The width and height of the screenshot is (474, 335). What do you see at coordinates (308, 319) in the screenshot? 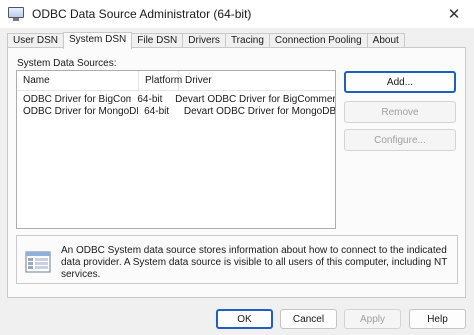
I see `cancel-button: Cancel` at bounding box center [308, 319].